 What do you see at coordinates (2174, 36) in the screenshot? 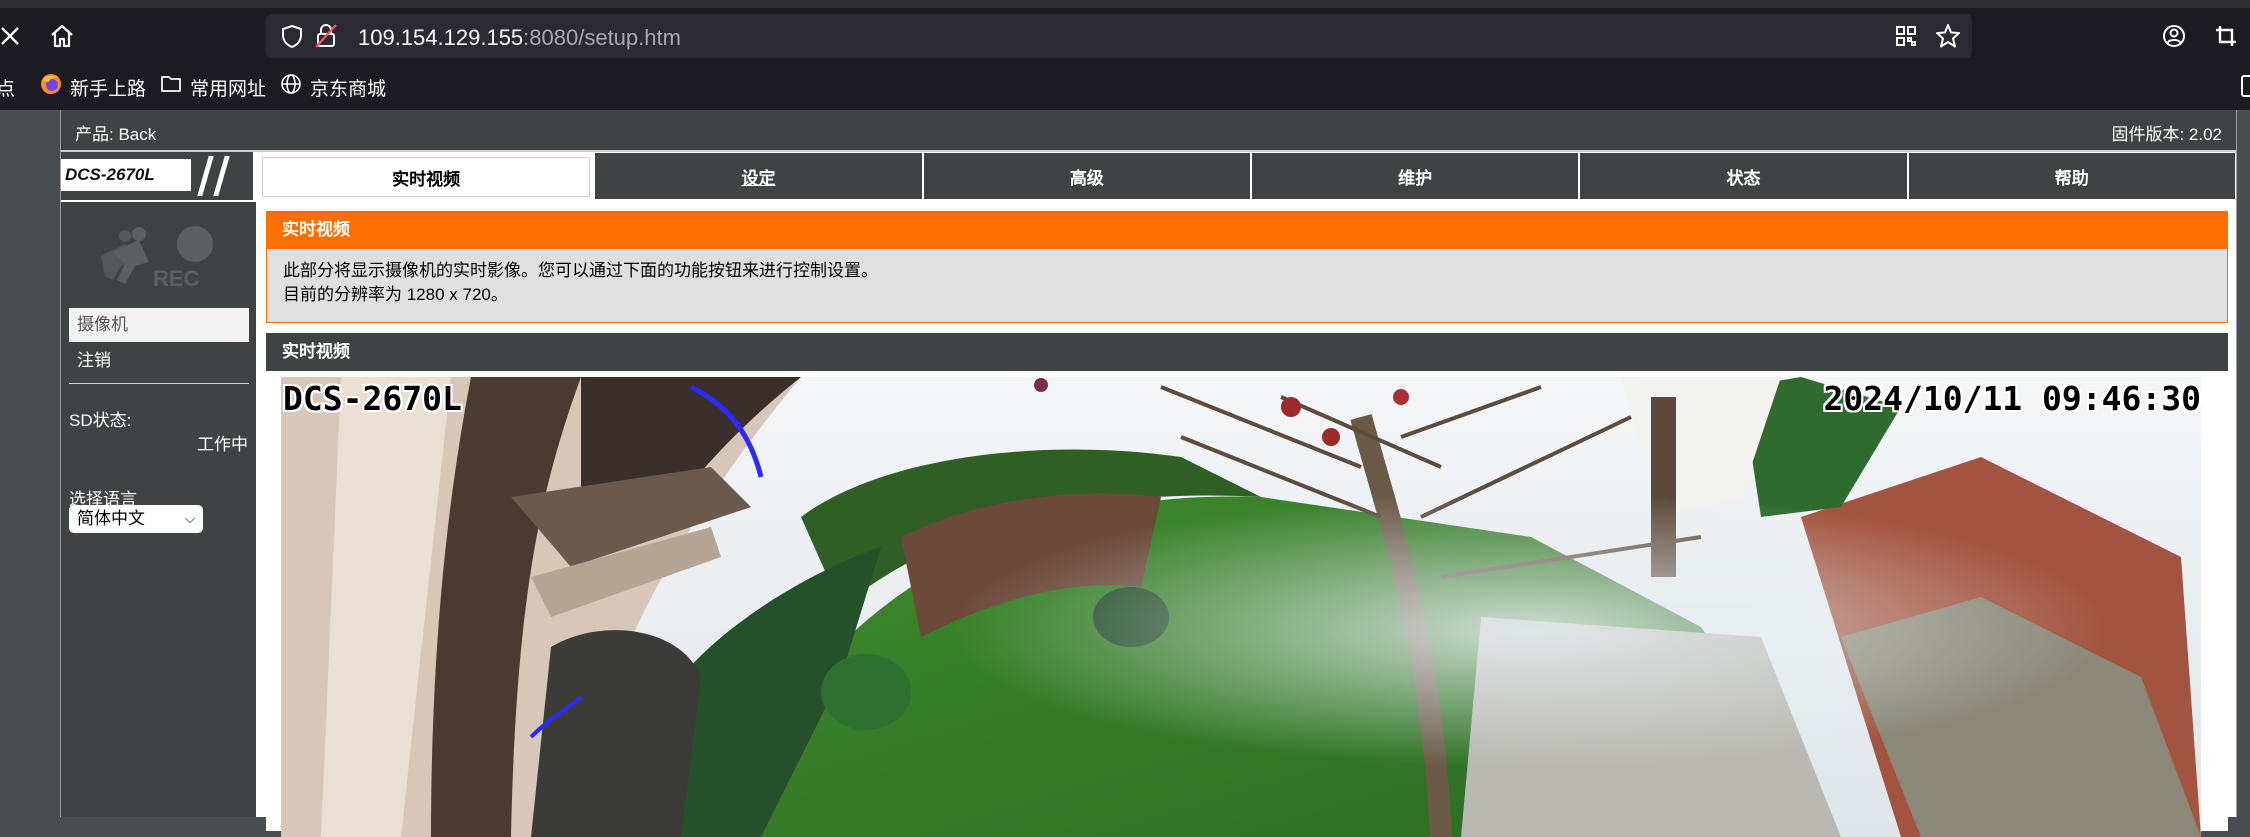
I see `account-icon` at bounding box center [2174, 36].